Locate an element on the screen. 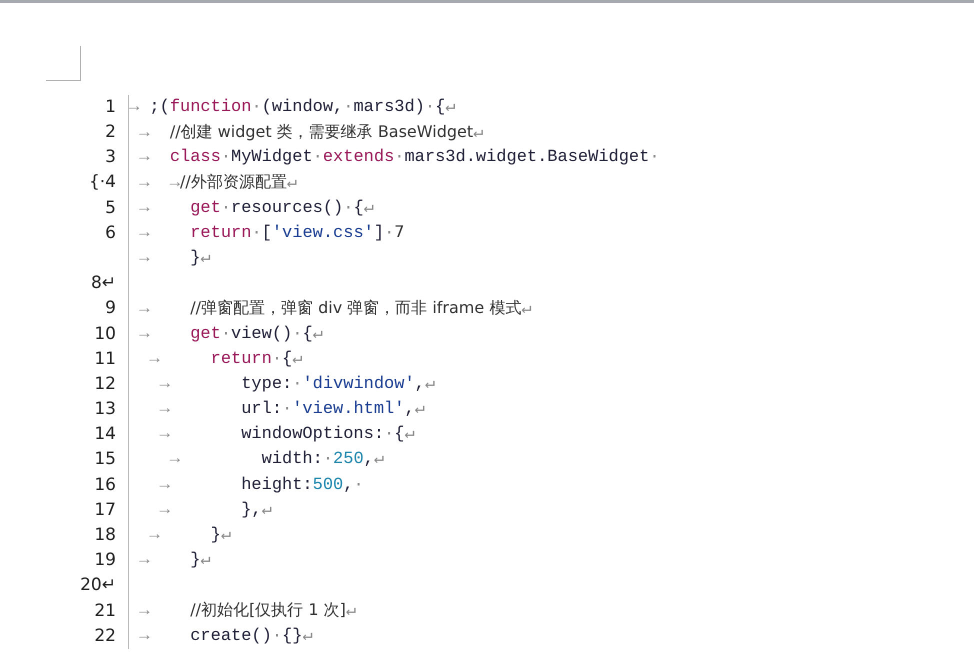 The width and height of the screenshot is (974, 665). code-line: → //创建 widget 类，需要继承 BaseWidget↵ is located at coordinates (311, 132).